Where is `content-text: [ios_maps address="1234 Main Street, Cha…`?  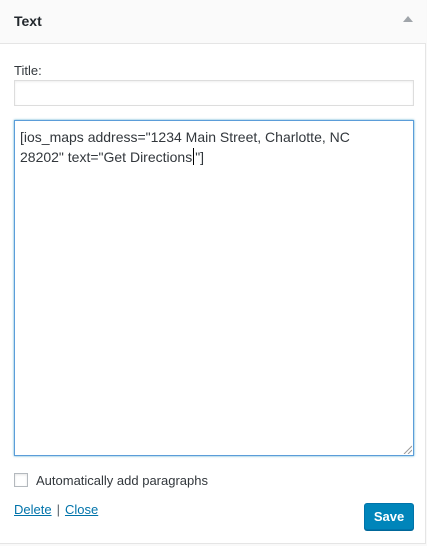 content-text: [ios_maps address="1234 Main Street, Cha… is located at coordinates (214, 147).